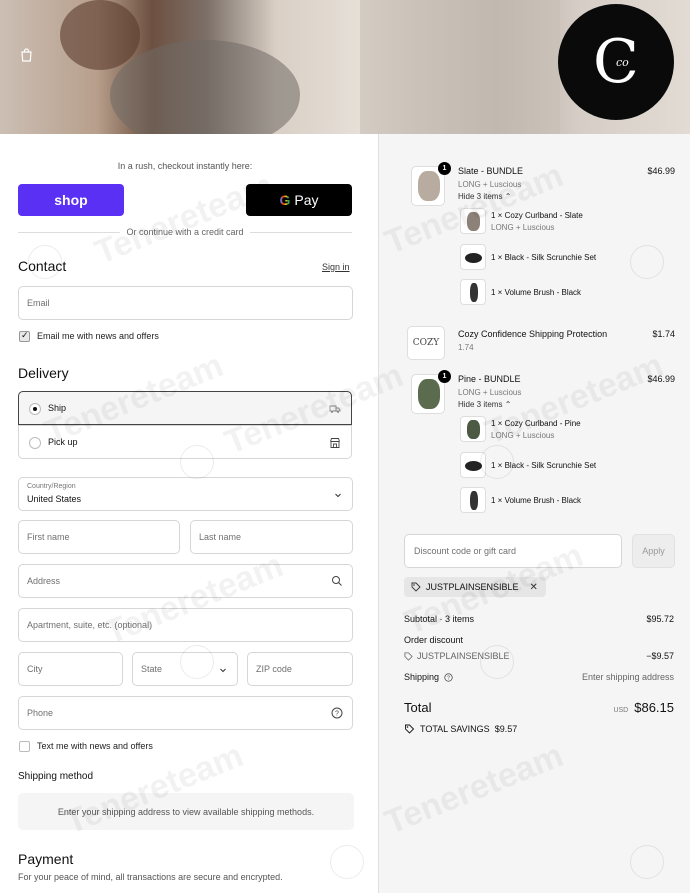 Image resolution: width=690 pixels, height=893 pixels. I want to click on quantity-badge: 1, so click(444, 168).